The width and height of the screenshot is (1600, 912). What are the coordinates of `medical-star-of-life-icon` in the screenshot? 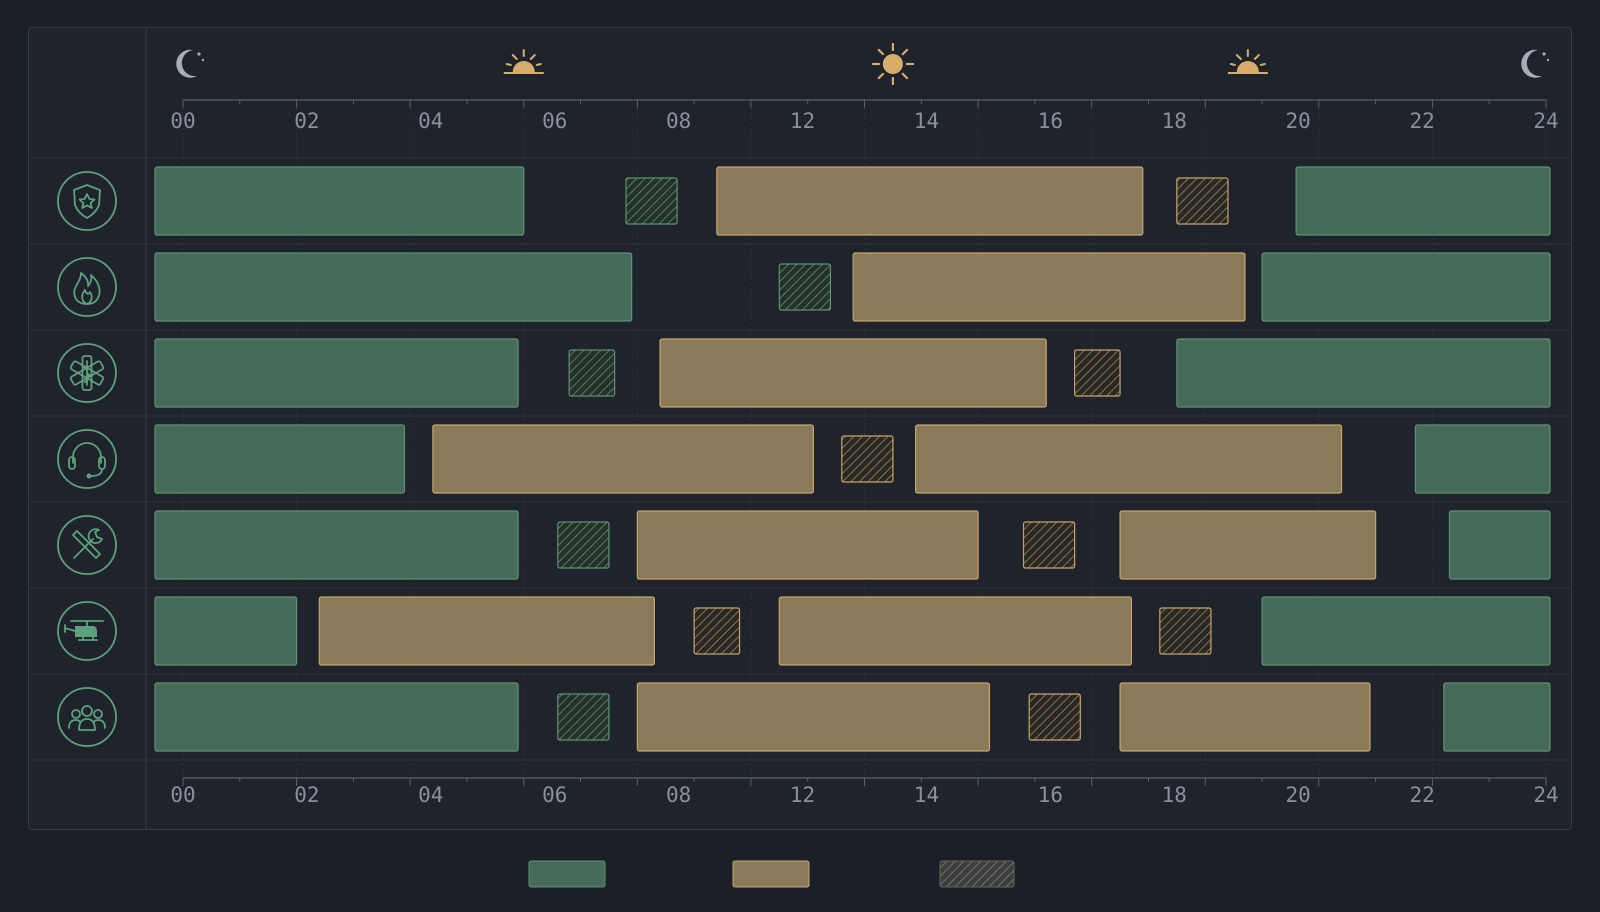 It's located at (87, 373).